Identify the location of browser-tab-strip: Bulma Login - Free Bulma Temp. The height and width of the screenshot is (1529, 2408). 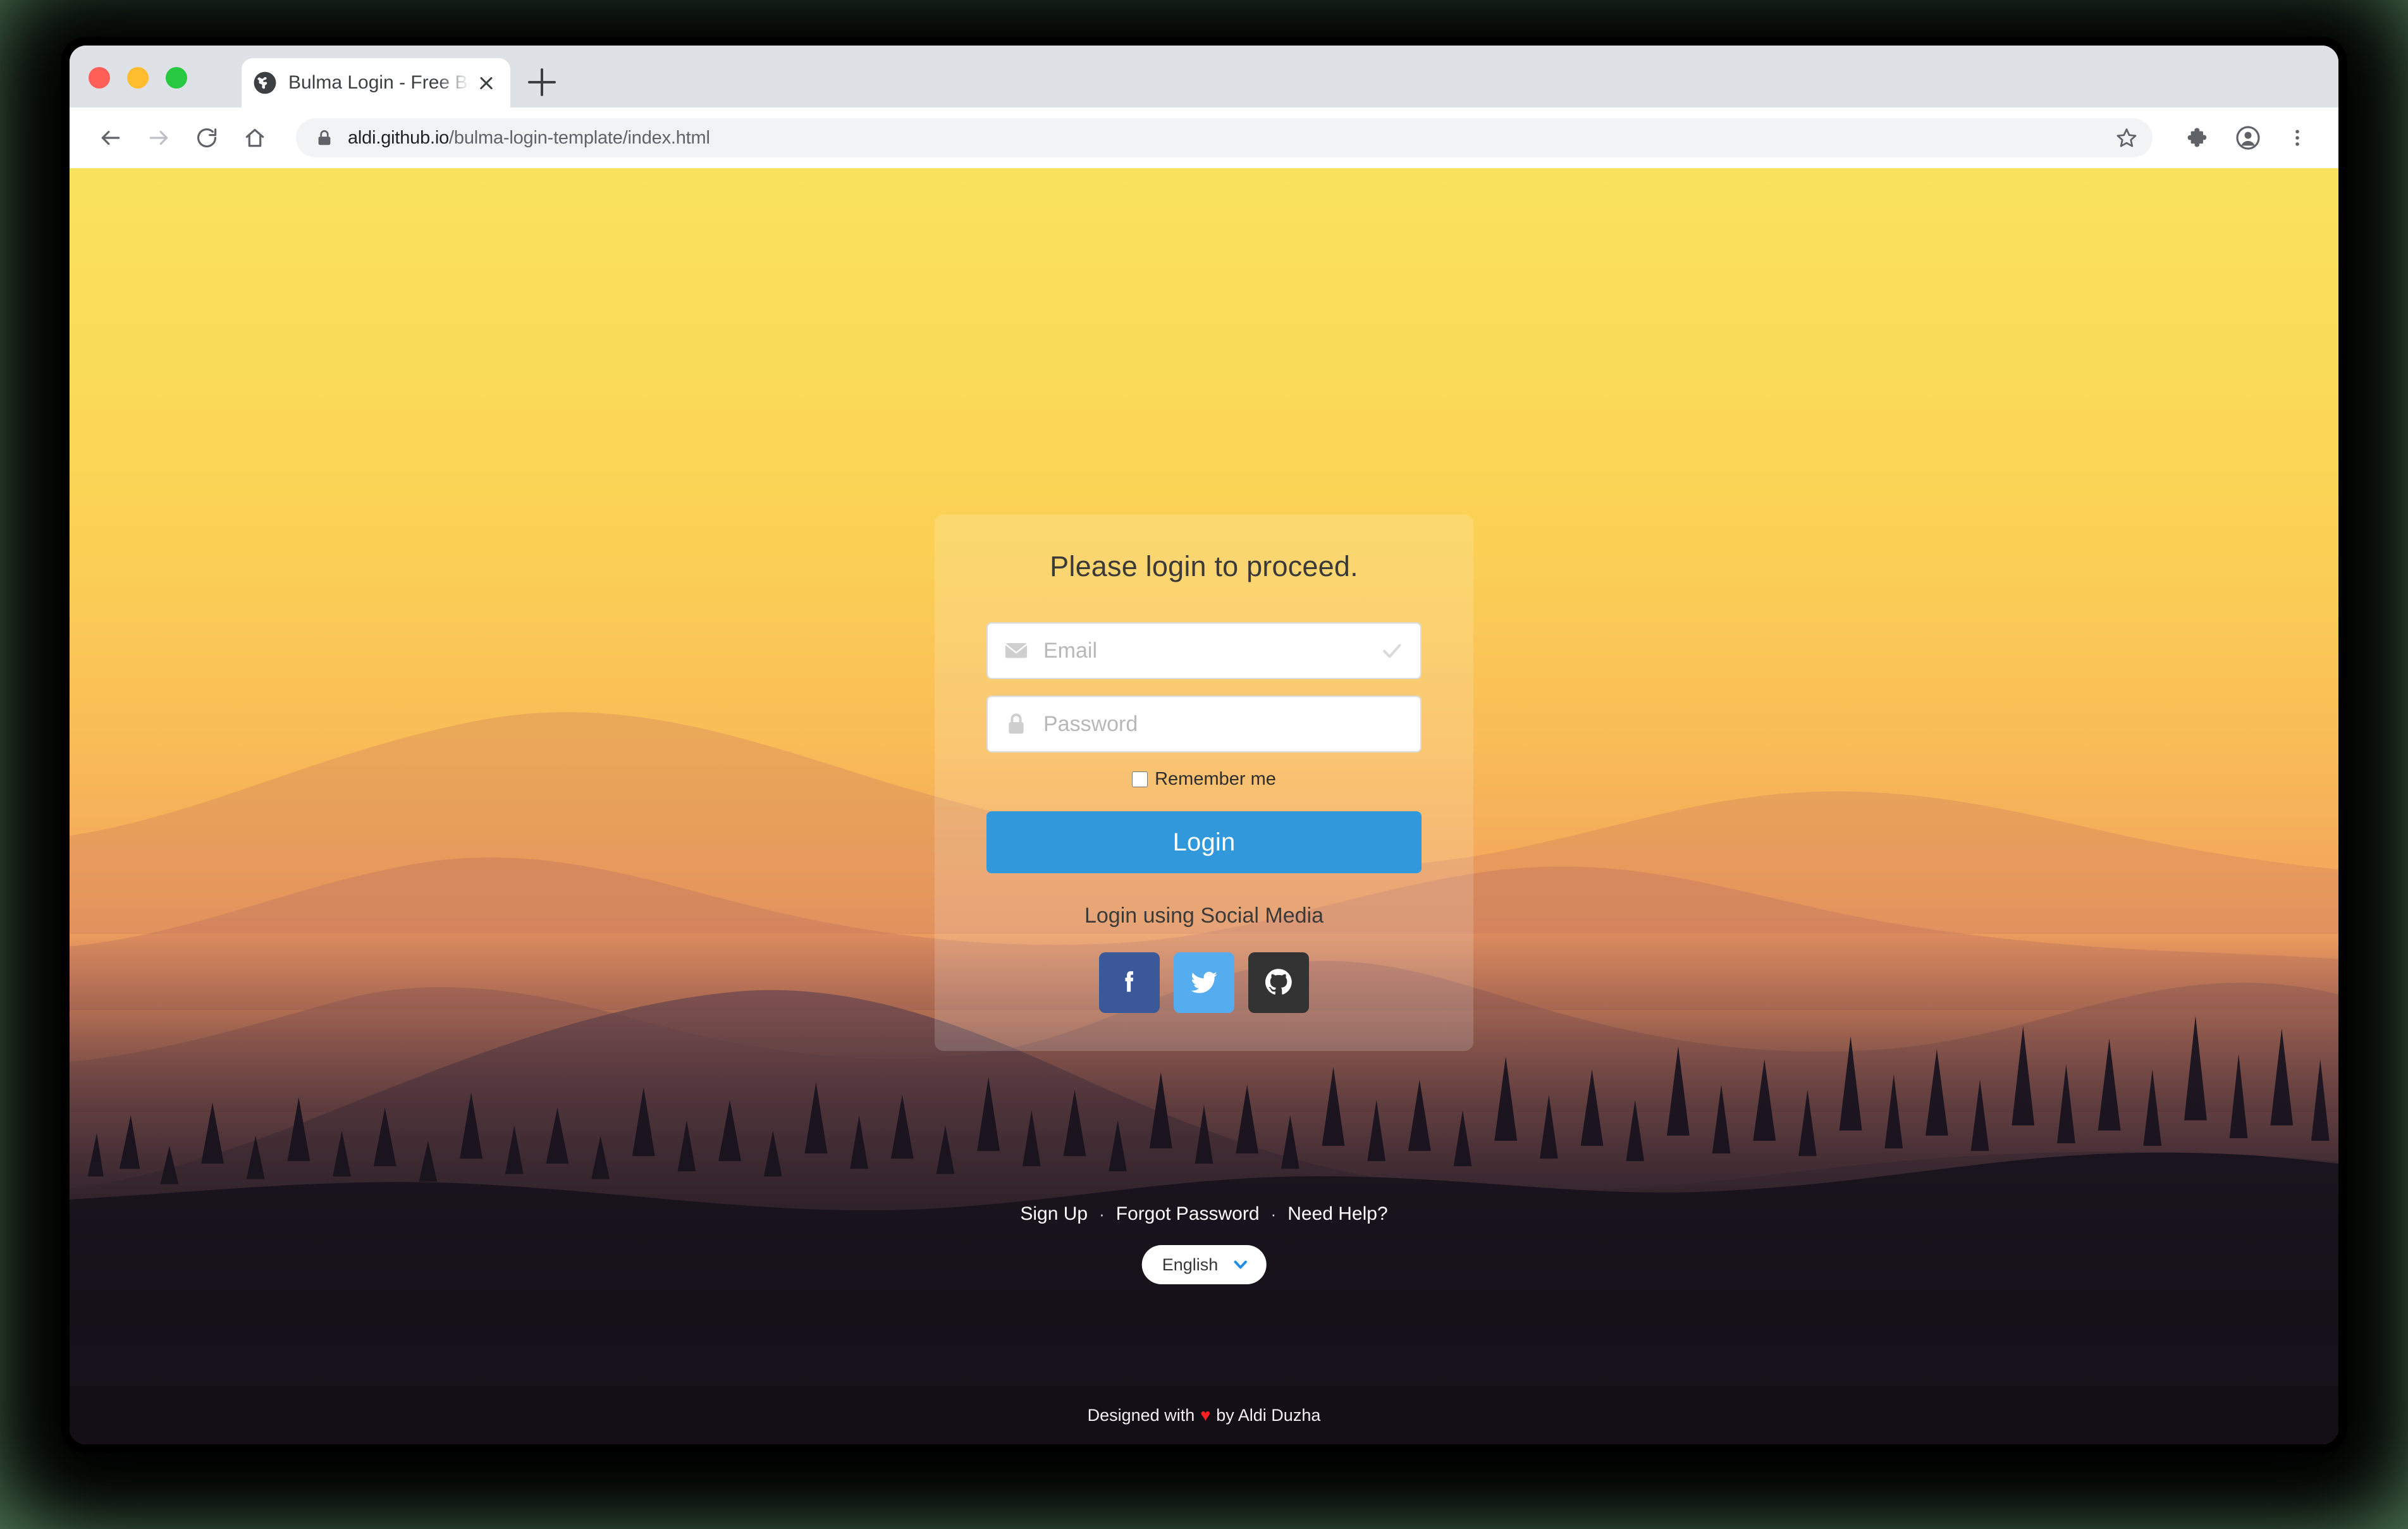
(1204, 76).